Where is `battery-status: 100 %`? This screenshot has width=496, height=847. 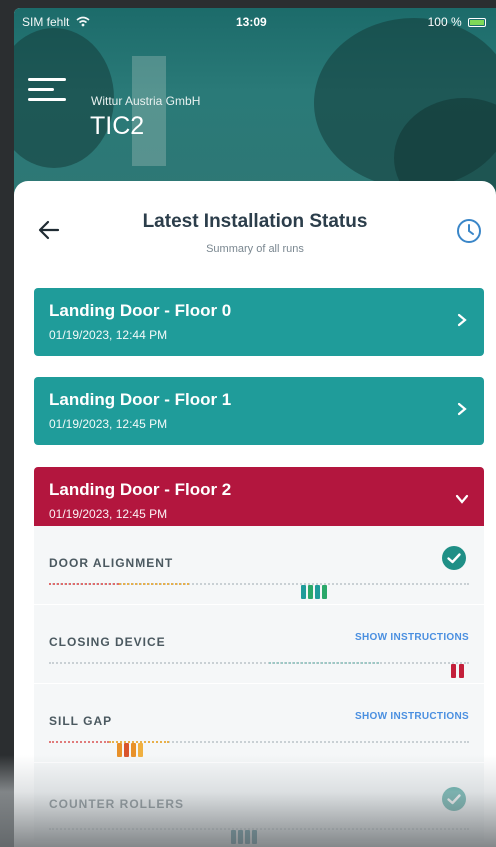 battery-status: 100 % is located at coordinates (457, 22).